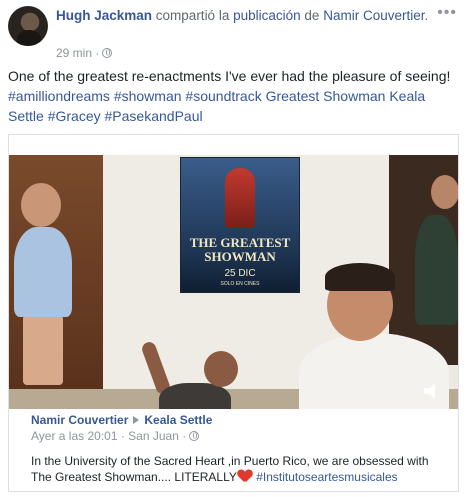 Image resolution: width=467 pixels, height=497 pixels. Describe the element at coordinates (108, 436) in the screenshot. I see `shared-timestamp: Ayer a las 20:01 · San Juan ·` at that location.